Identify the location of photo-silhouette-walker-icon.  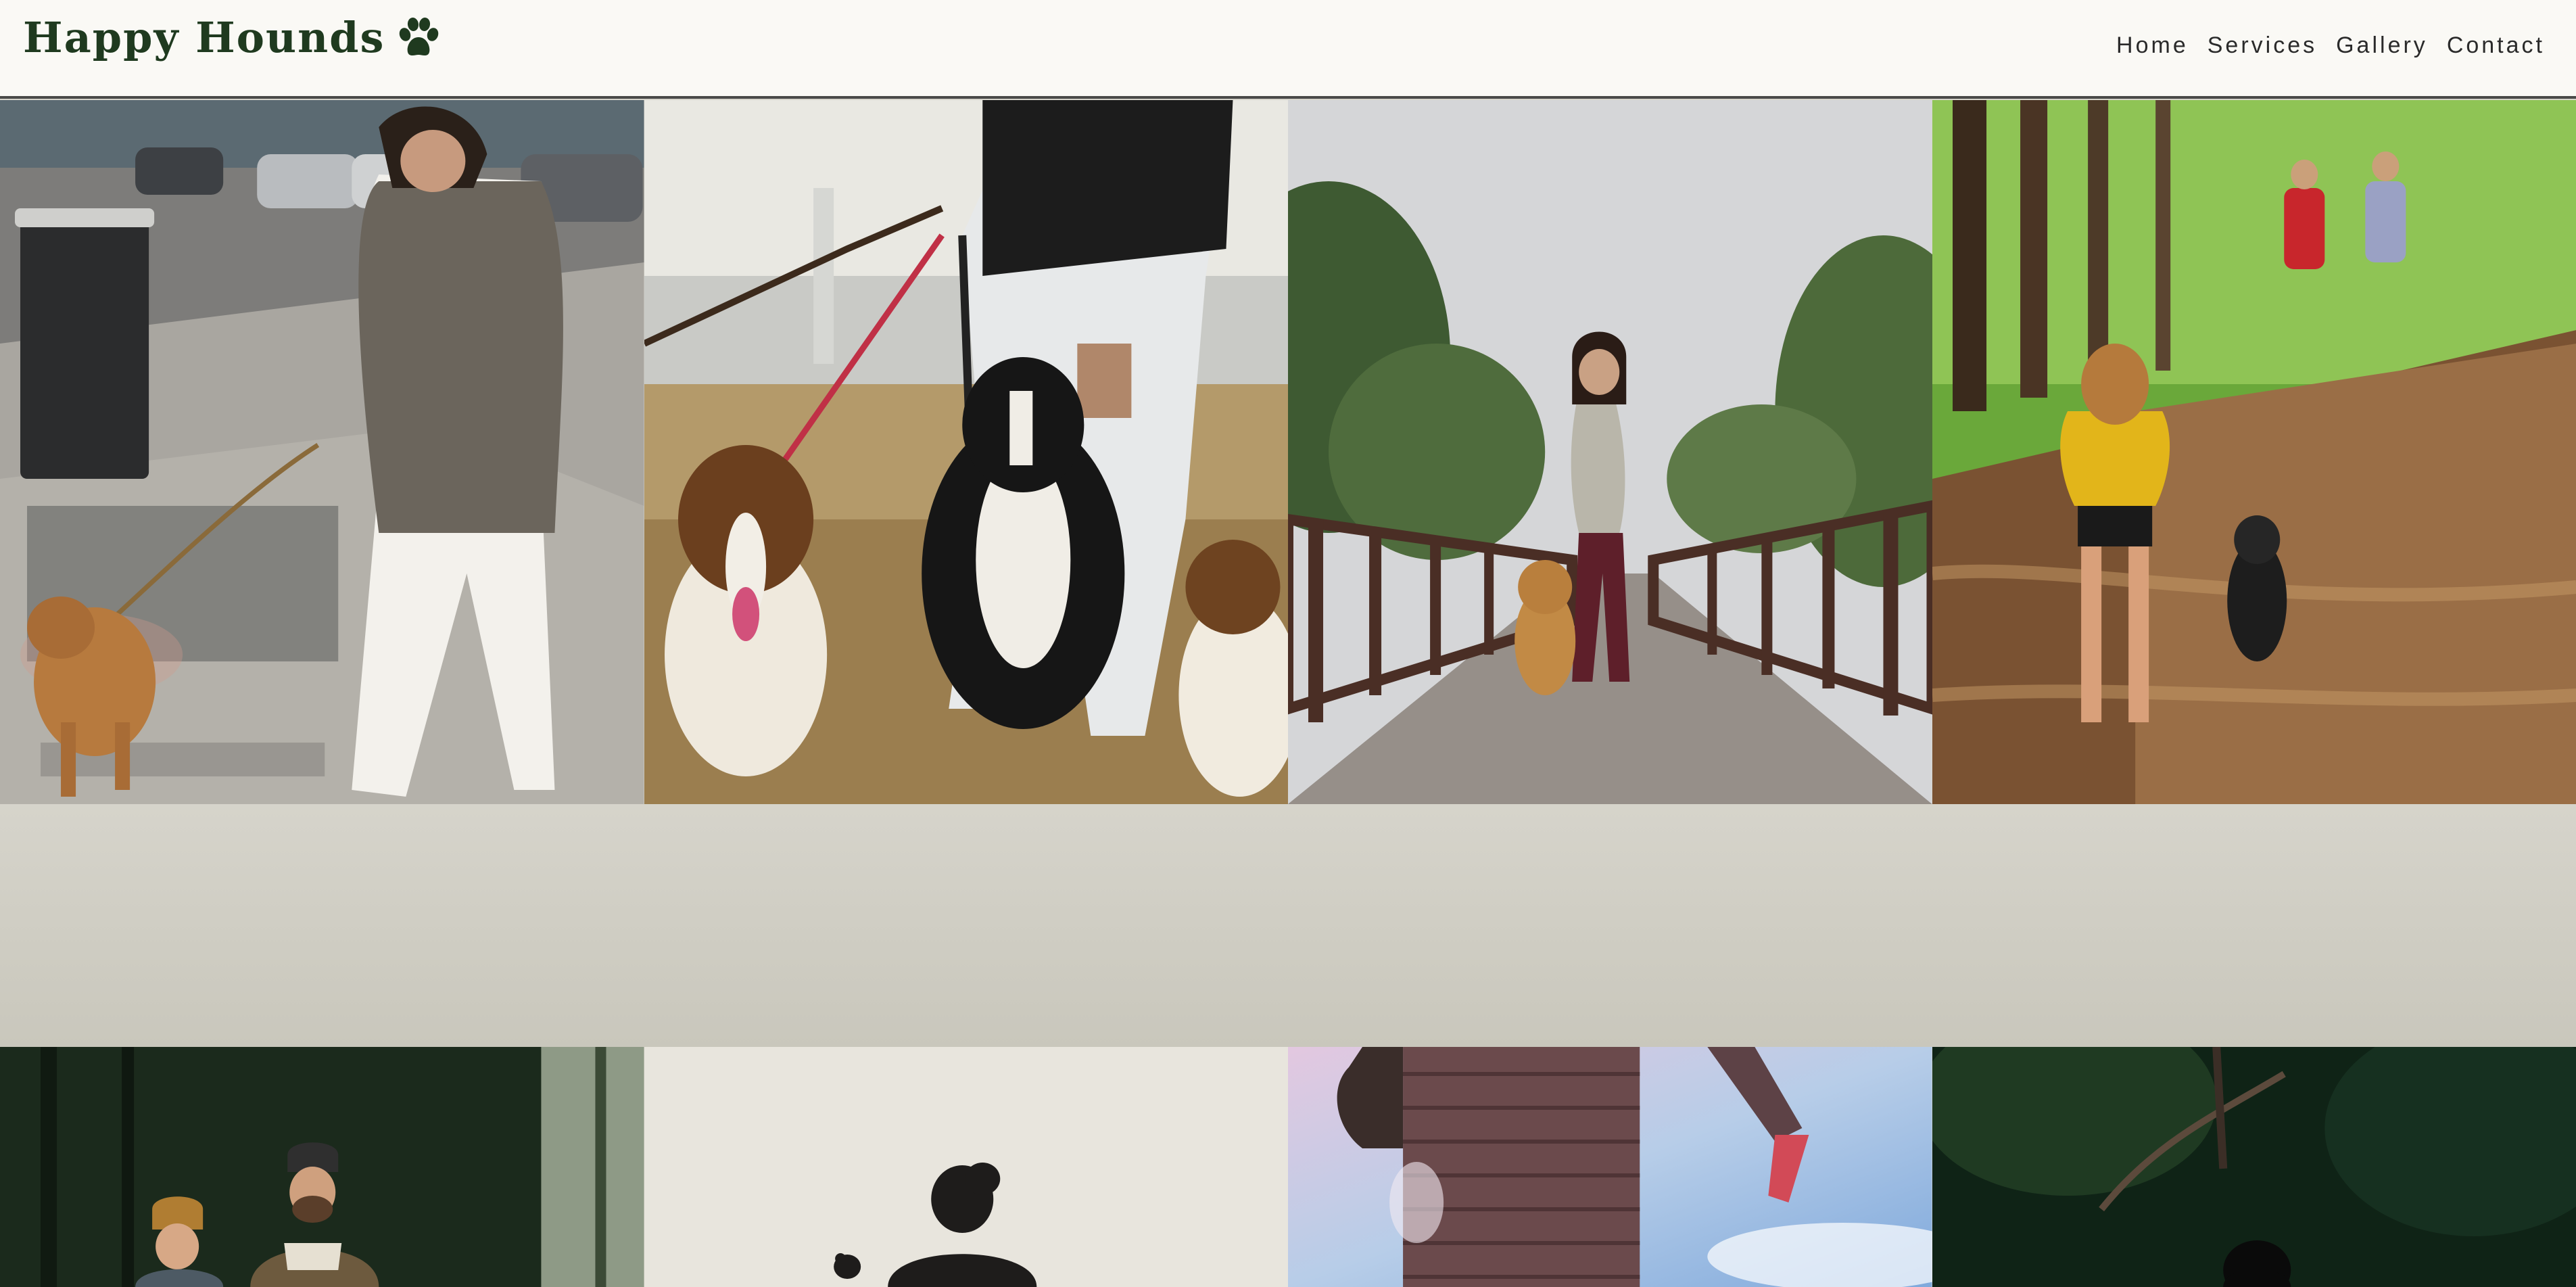
(966, 1167).